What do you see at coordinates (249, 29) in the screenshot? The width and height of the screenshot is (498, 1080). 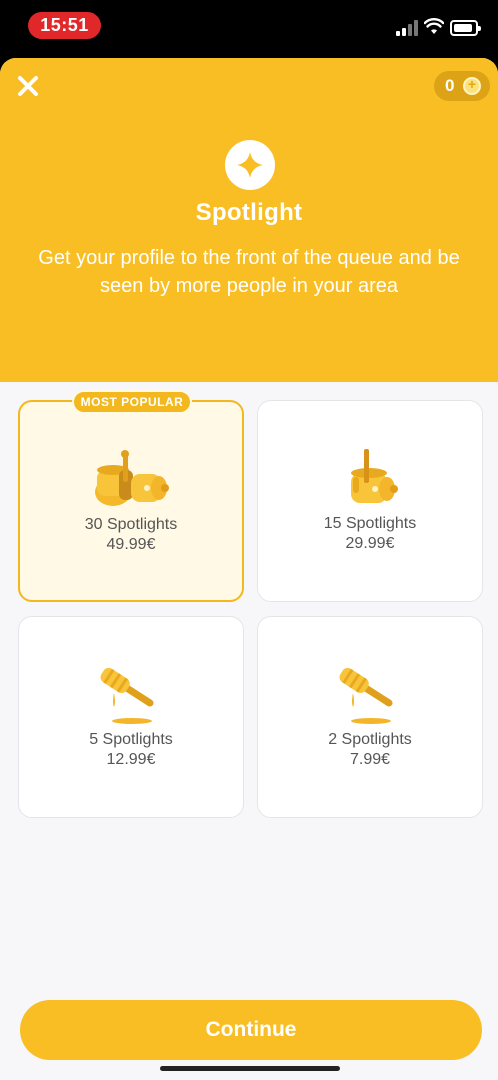 I see `status-bar: 15:51` at bounding box center [249, 29].